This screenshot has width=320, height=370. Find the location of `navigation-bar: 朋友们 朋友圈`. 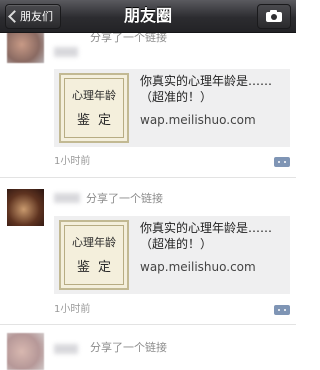

navigation-bar: 朋友们 朋友圈 is located at coordinates (148, 16).